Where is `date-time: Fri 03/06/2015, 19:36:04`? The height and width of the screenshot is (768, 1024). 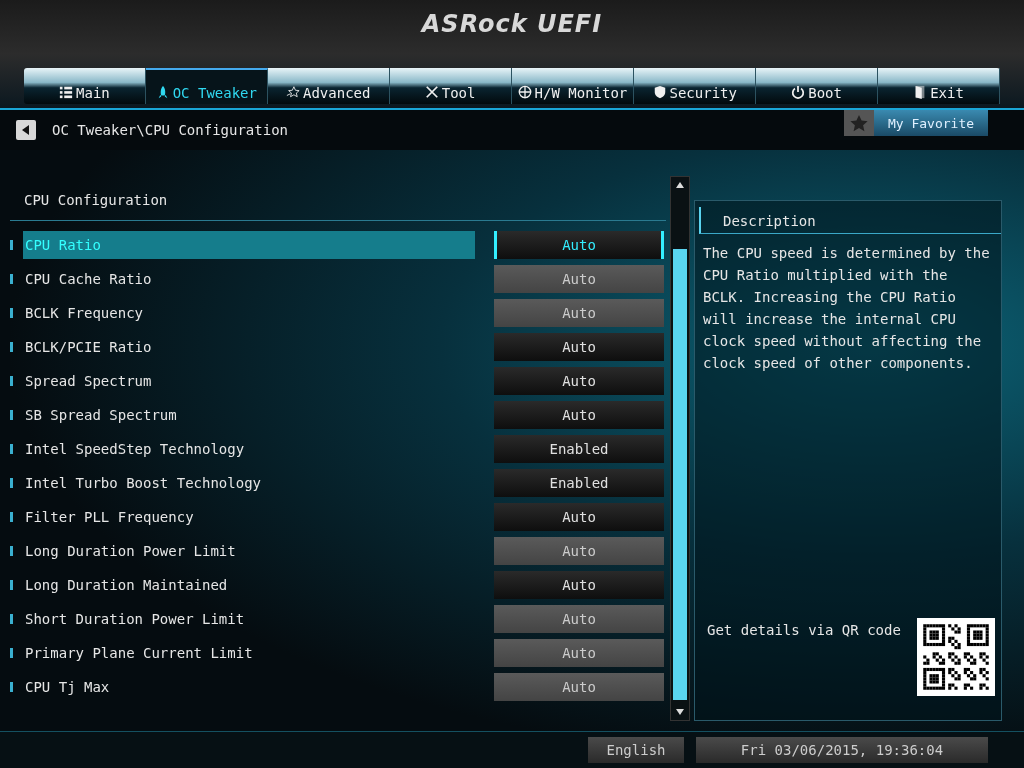 date-time: Fri 03/06/2015, 19:36:04 is located at coordinates (842, 750).